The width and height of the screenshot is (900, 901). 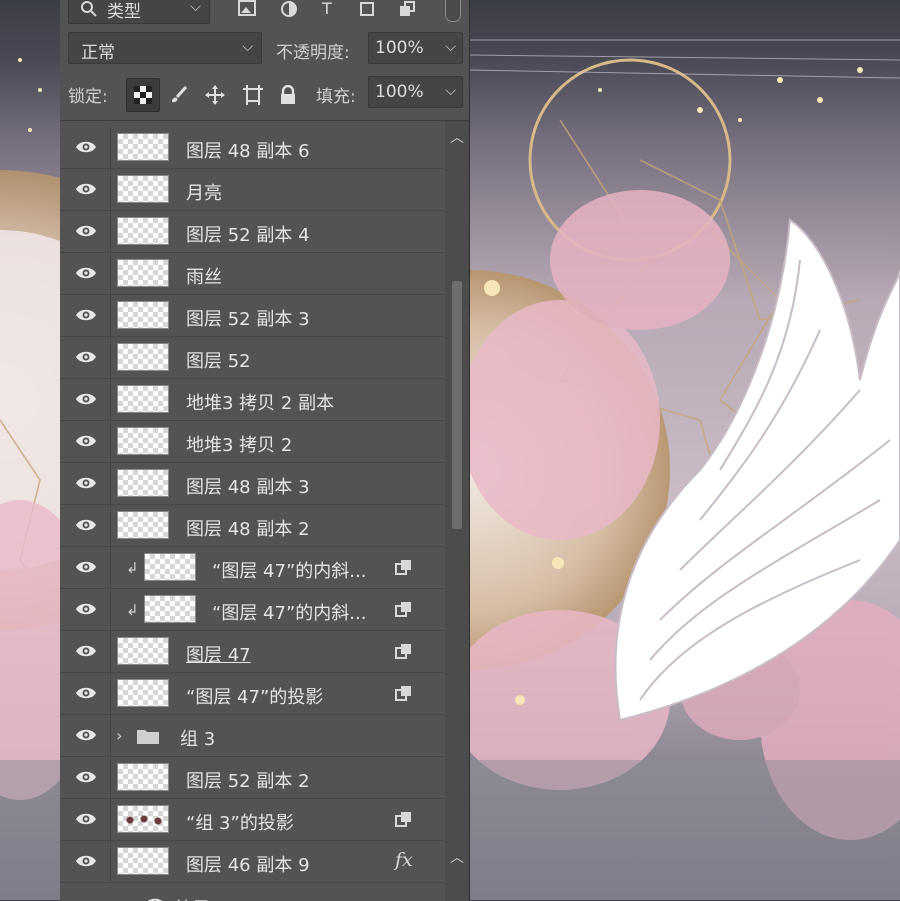 What do you see at coordinates (289, 9) in the screenshot?
I see `adjustment-filter-icon` at bounding box center [289, 9].